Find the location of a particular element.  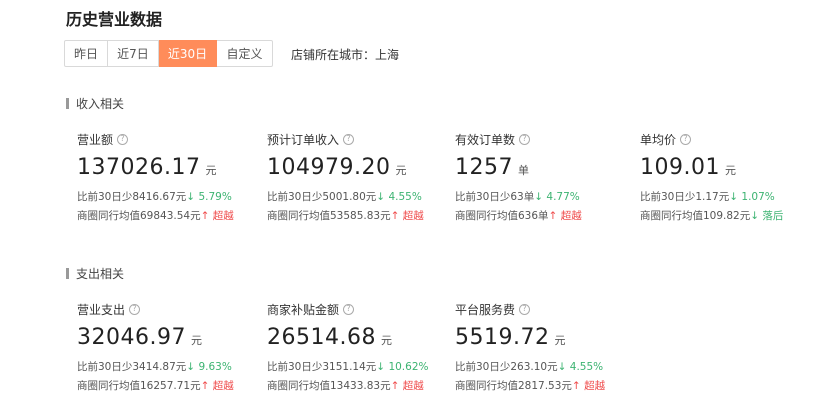

metric-label: 有效订单数 is located at coordinates (485, 139).